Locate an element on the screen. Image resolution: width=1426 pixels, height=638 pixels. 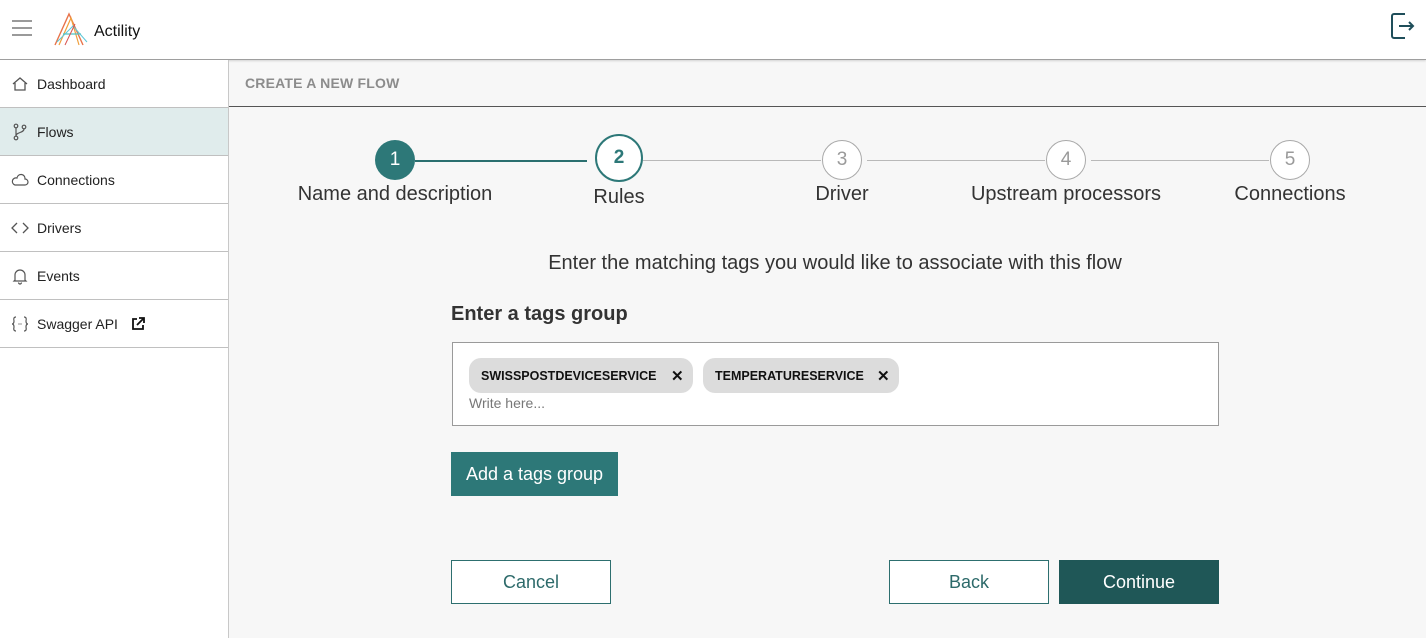
bell-icon is located at coordinates (20, 276).